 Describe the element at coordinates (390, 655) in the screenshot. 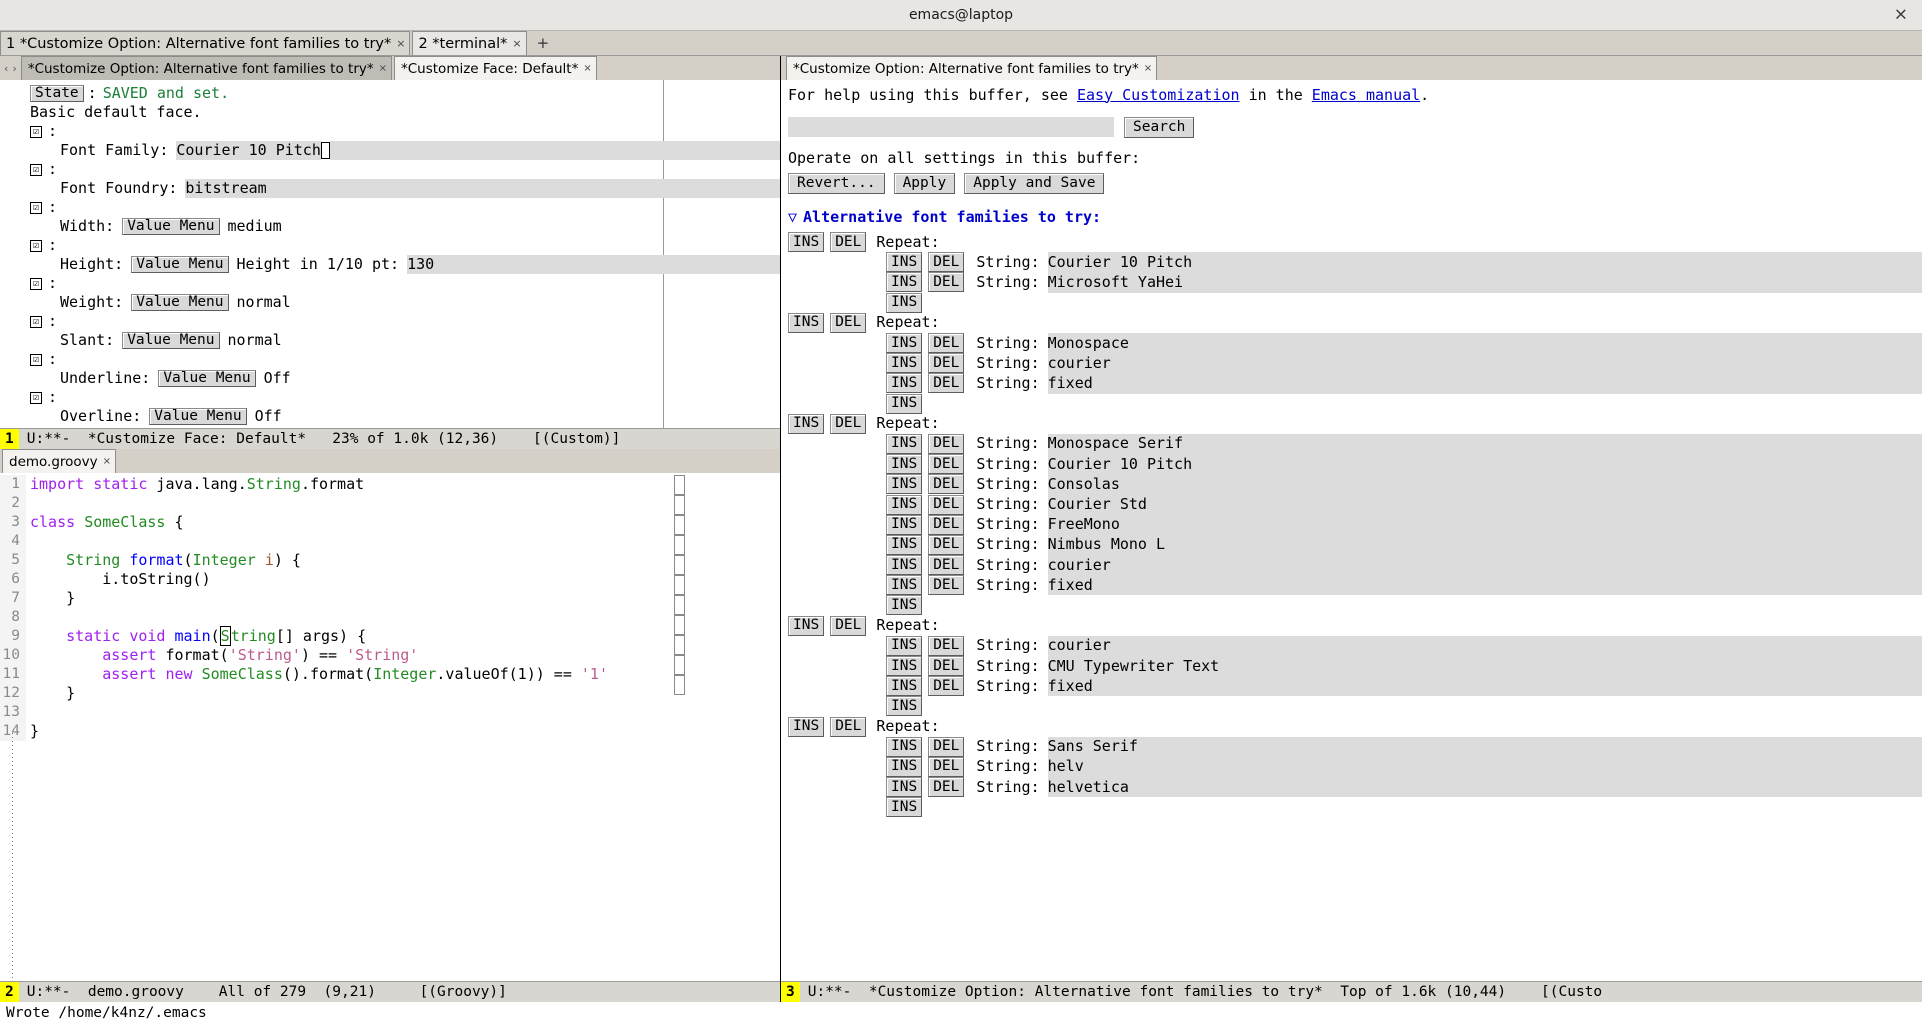

I see `code-line: 10 assert format('String') == 'String'` at that location.